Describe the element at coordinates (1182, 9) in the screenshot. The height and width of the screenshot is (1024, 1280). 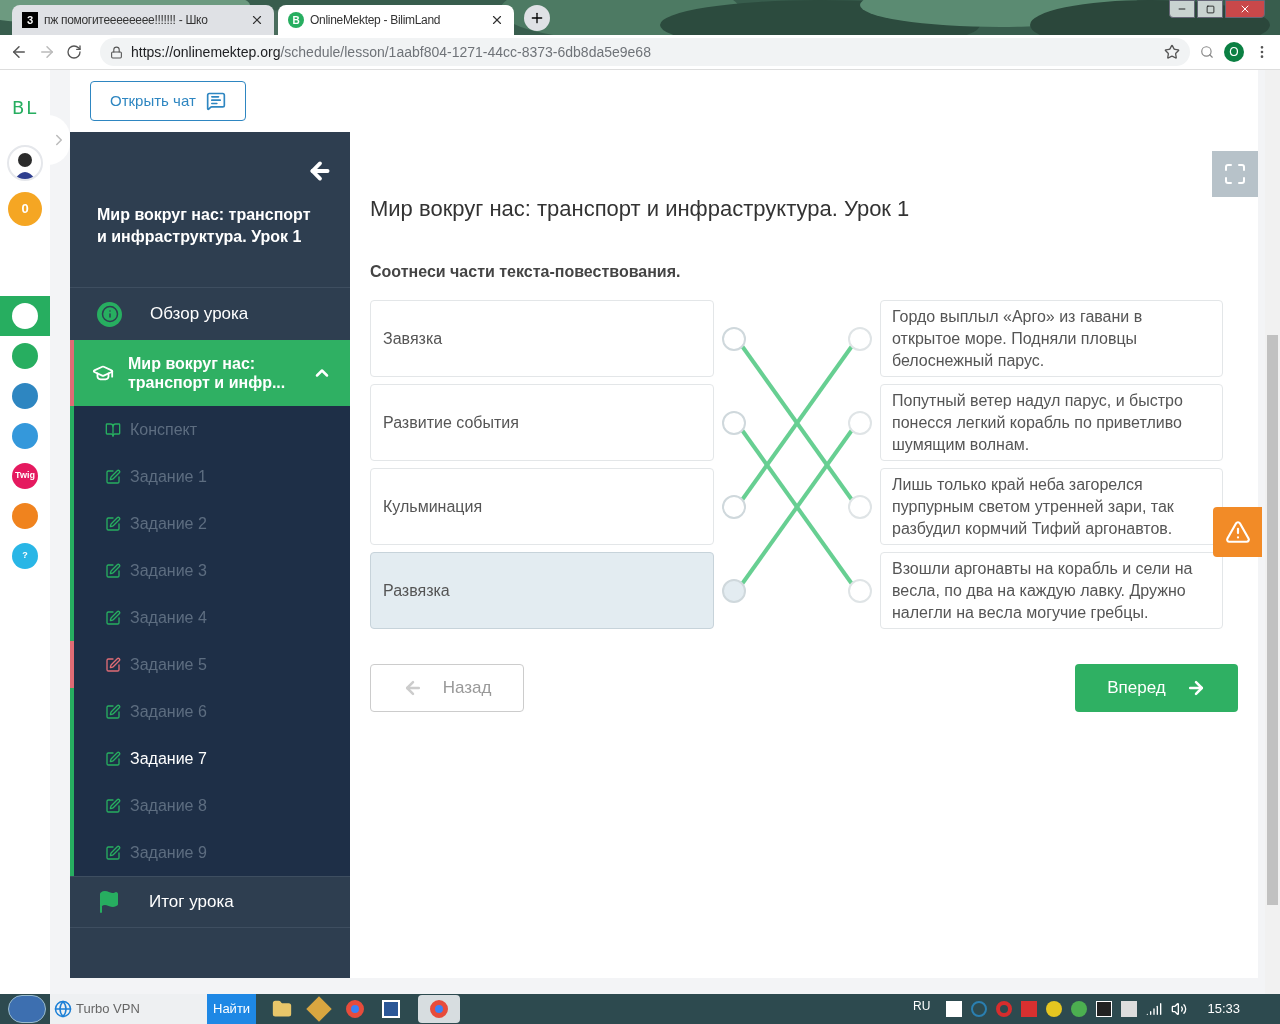
I see `minimize-button` at that location.